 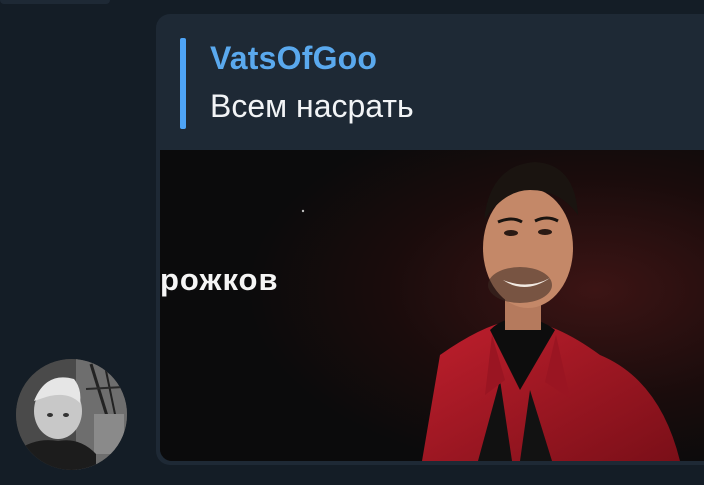 I want to click on reply-accent-bar, so click(x=183, y=83).